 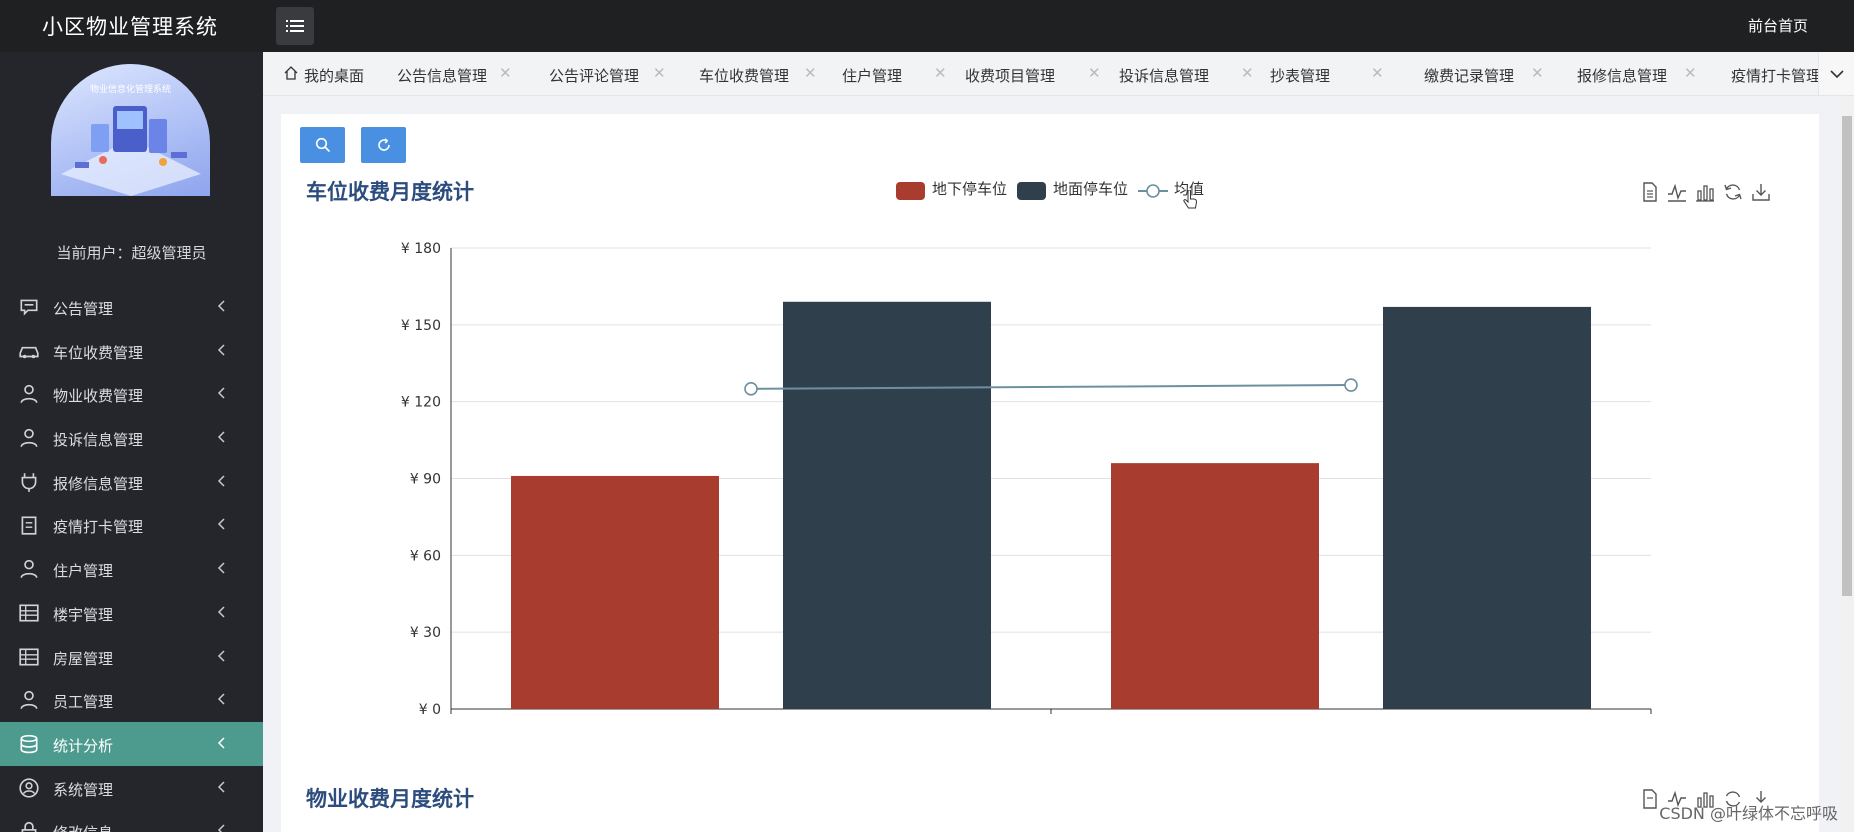 What do you see at coordinates (130, 27) in the screenshot?
I see `app-title: 小区物业管理系统` at bounding box center [130, 27].